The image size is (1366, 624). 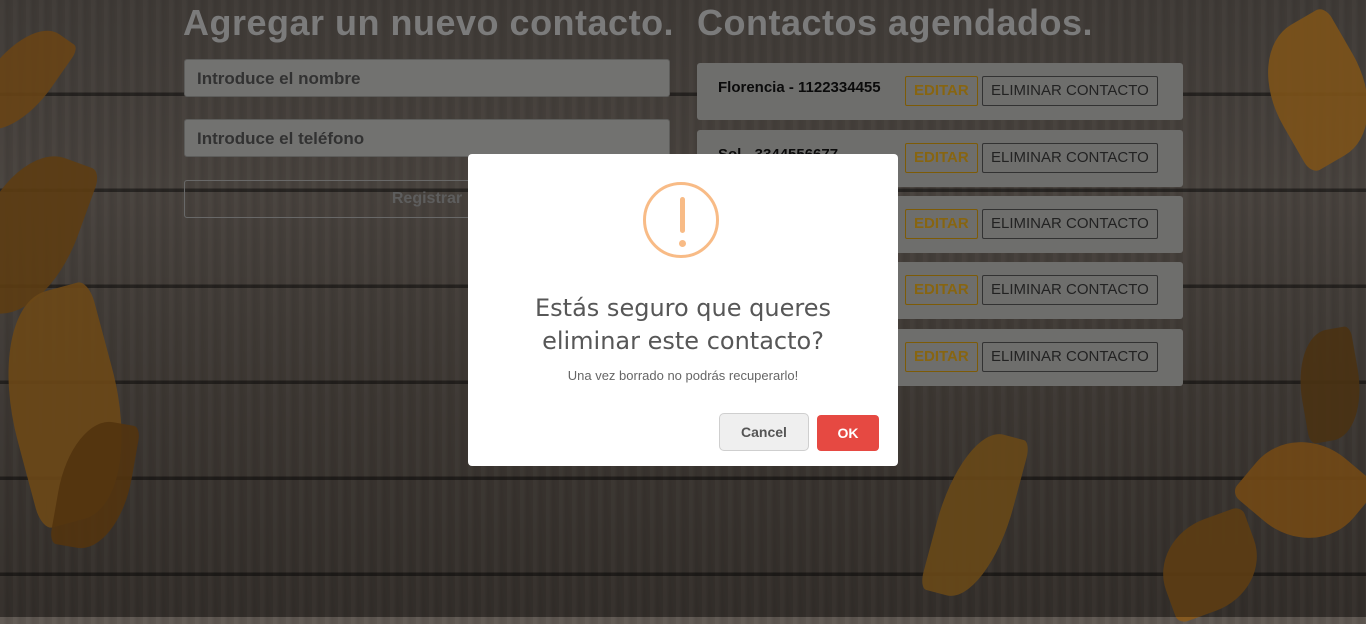 What do you see at coordinates (681, 220) in the screenshot?
I see `warning-icon` at bounding box center [681, 220].